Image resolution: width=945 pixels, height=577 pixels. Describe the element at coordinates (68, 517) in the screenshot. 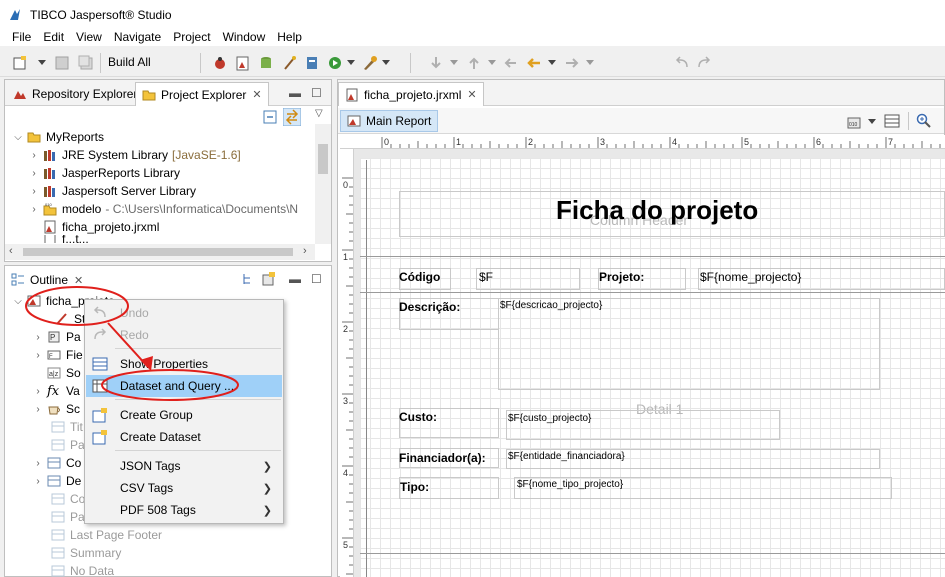

I see `outline-item-page-footer: Pa` at that location.